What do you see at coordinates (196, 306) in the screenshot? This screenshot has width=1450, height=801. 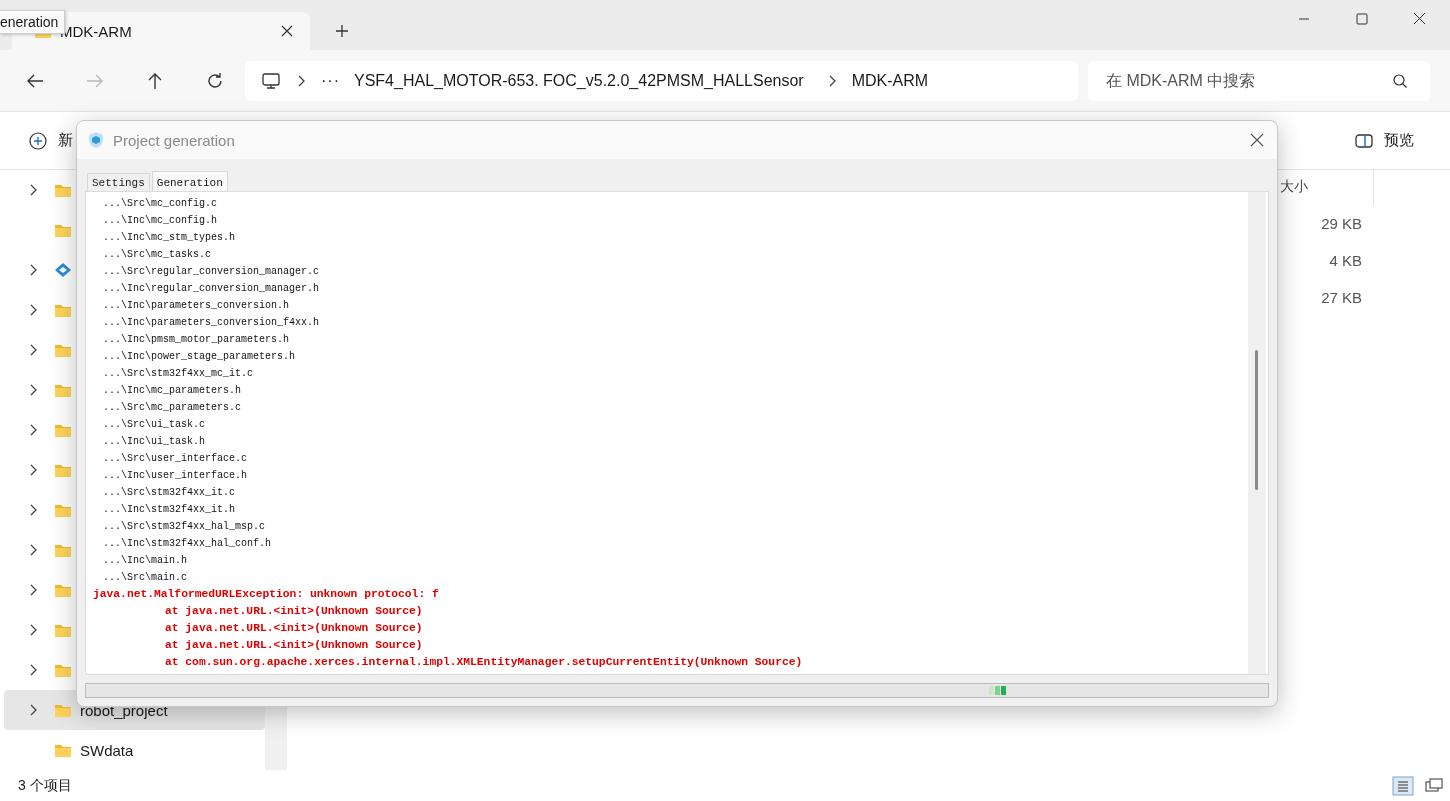 I see `log-line: ...\Inc\parameters_conversion.h` at bounding box center [196, 306].